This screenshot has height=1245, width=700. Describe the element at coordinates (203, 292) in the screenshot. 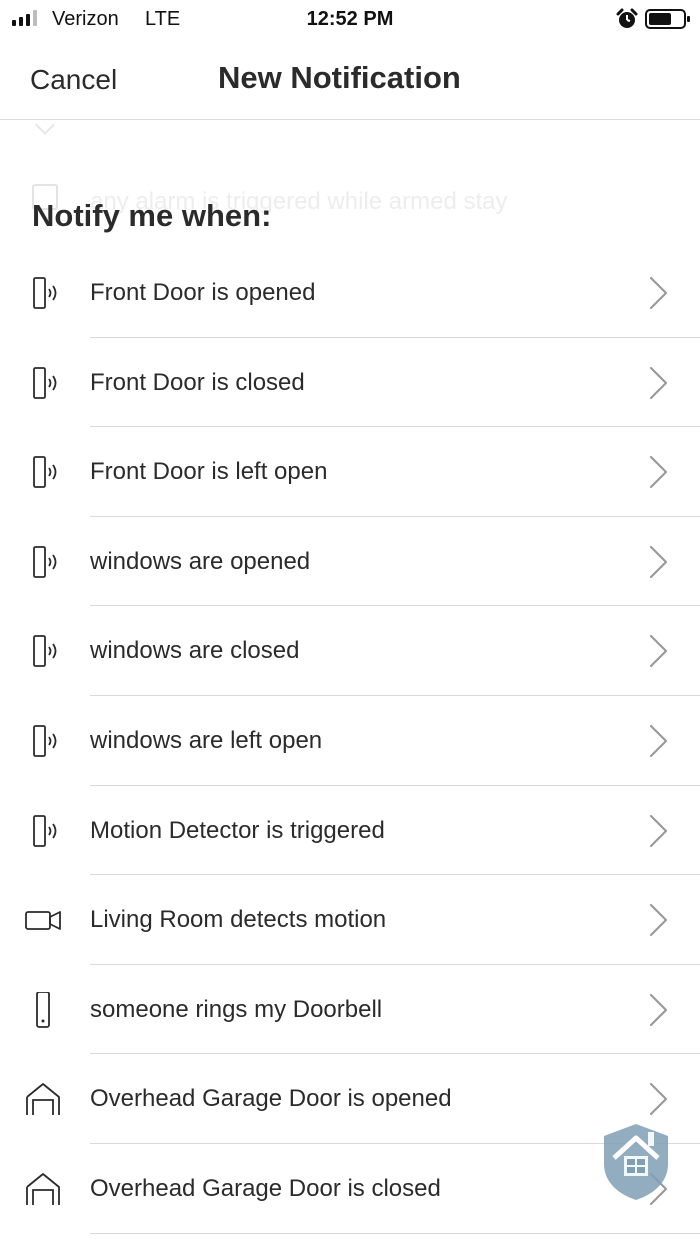

I see `list-item-label: Front Door is opened` at that location.